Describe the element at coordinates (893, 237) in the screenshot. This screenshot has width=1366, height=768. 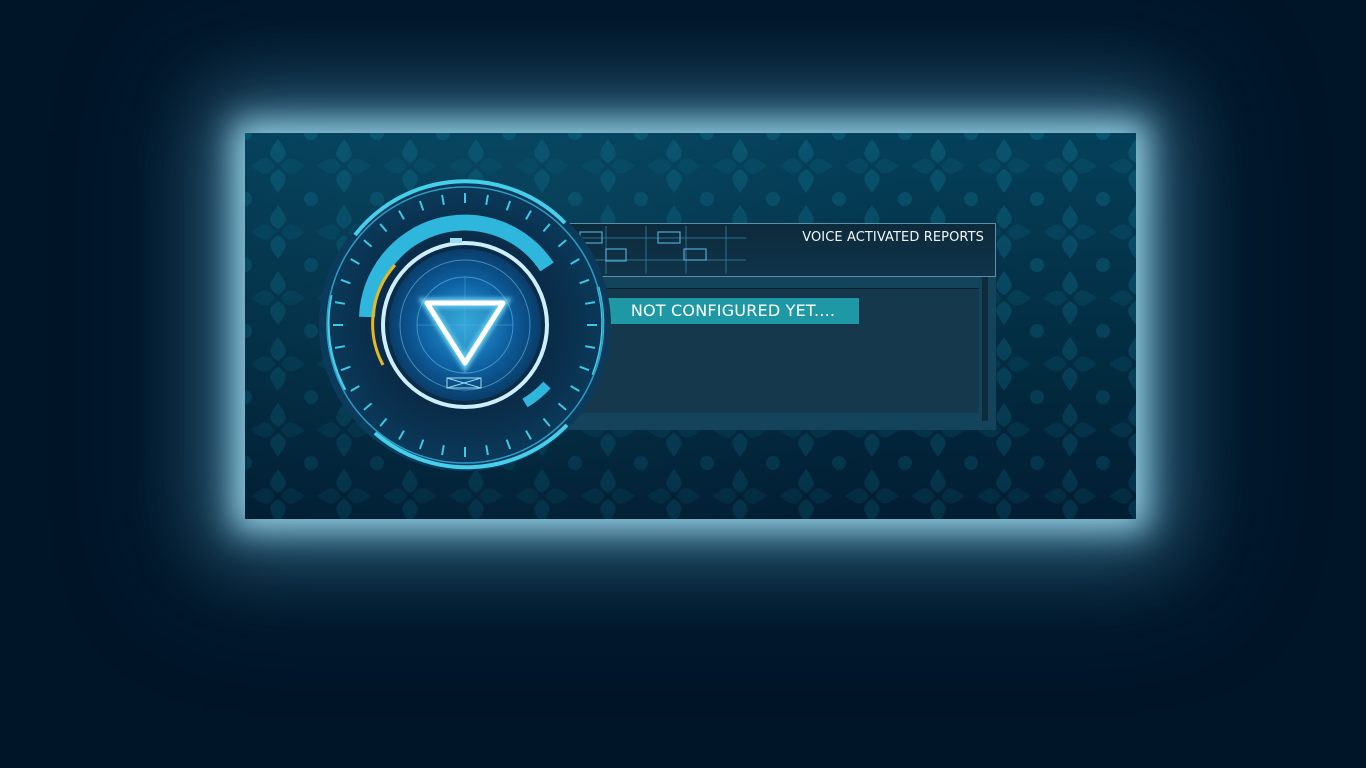
I see `panel-title: VOICE ACTIVATED REPORTS` at that location.